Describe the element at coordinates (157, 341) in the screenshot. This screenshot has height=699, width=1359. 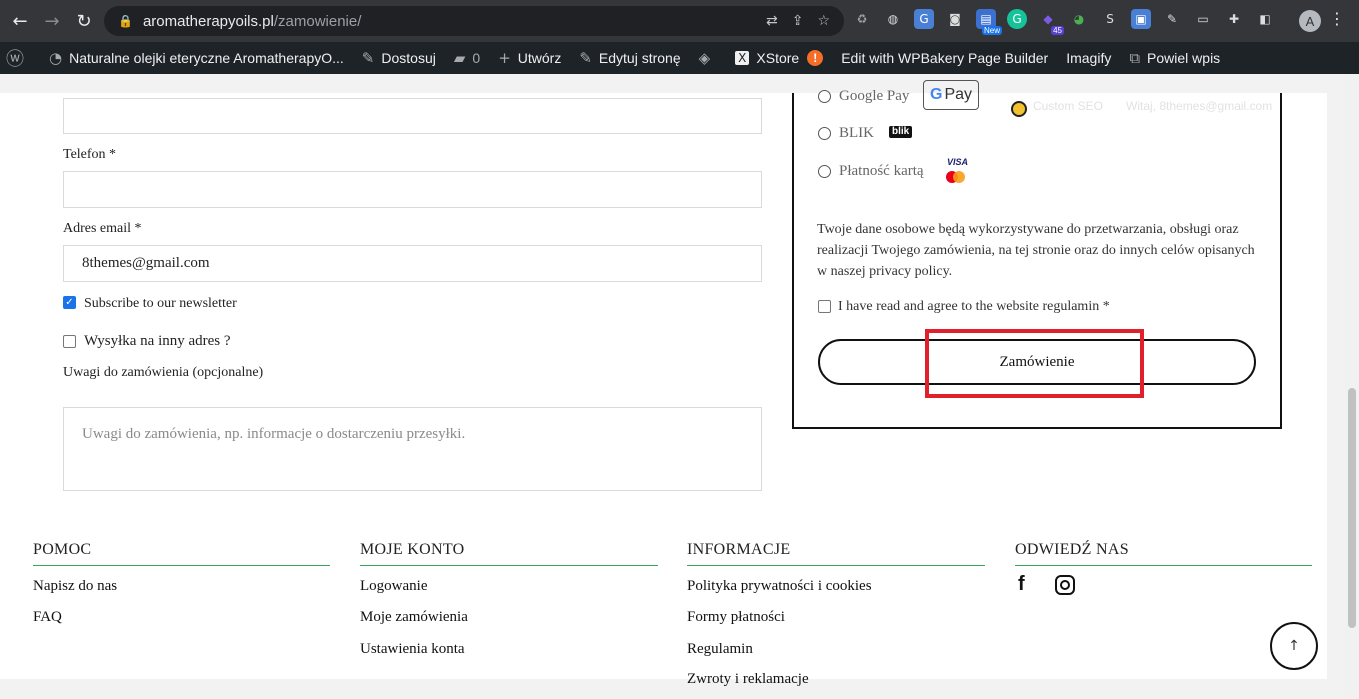
I see `ship-other-address-label: Wysyłka na inny adres ?` at that location.